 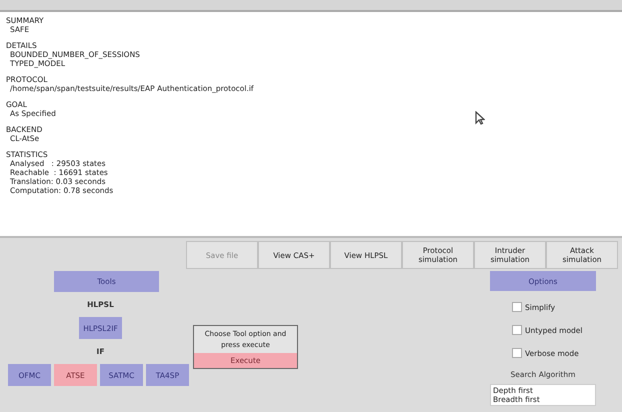 What do you see at coordinates (480, 118) in the screenshot?
I see `pointer-icon` at bounding box center [480, 118].